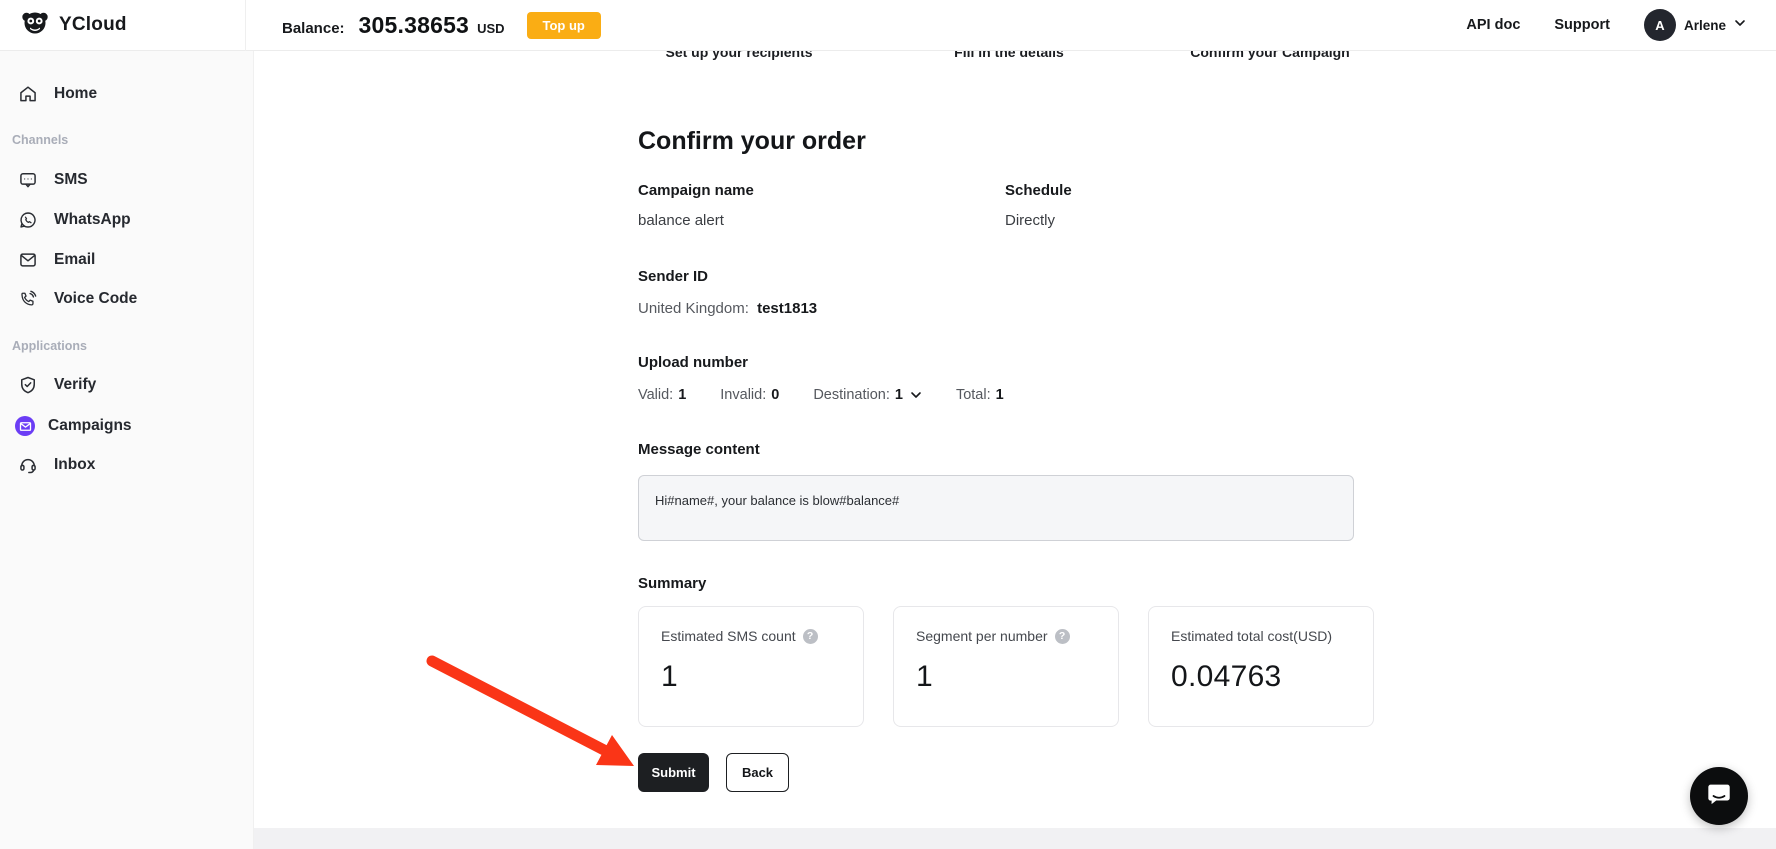  I want to click on sender-id-value: United Kingdom: test1813, so click(728, 308).